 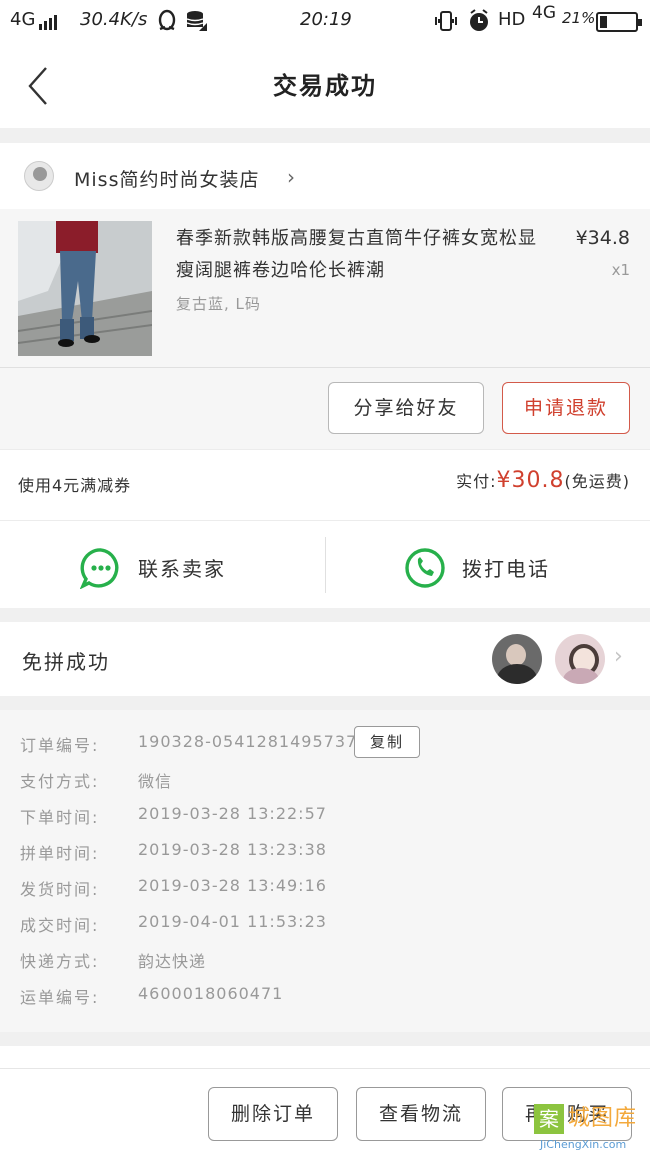 What do you see at coordinates (155, 781) in the screenshot?
I see `detail-value: 微信` at bounding box center [155, 781].